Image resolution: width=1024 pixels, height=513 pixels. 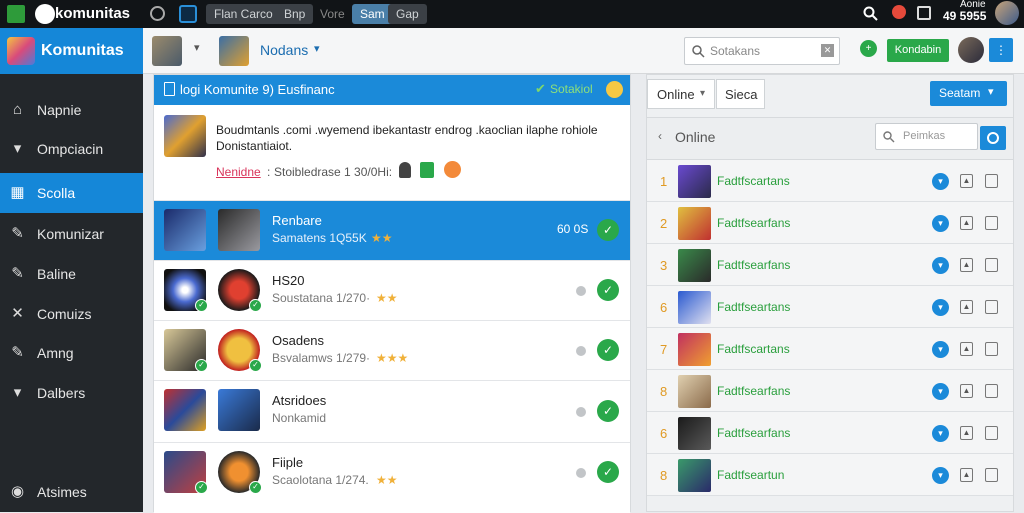 I want to click on post-thumbnail, so click(x=185, y=136).